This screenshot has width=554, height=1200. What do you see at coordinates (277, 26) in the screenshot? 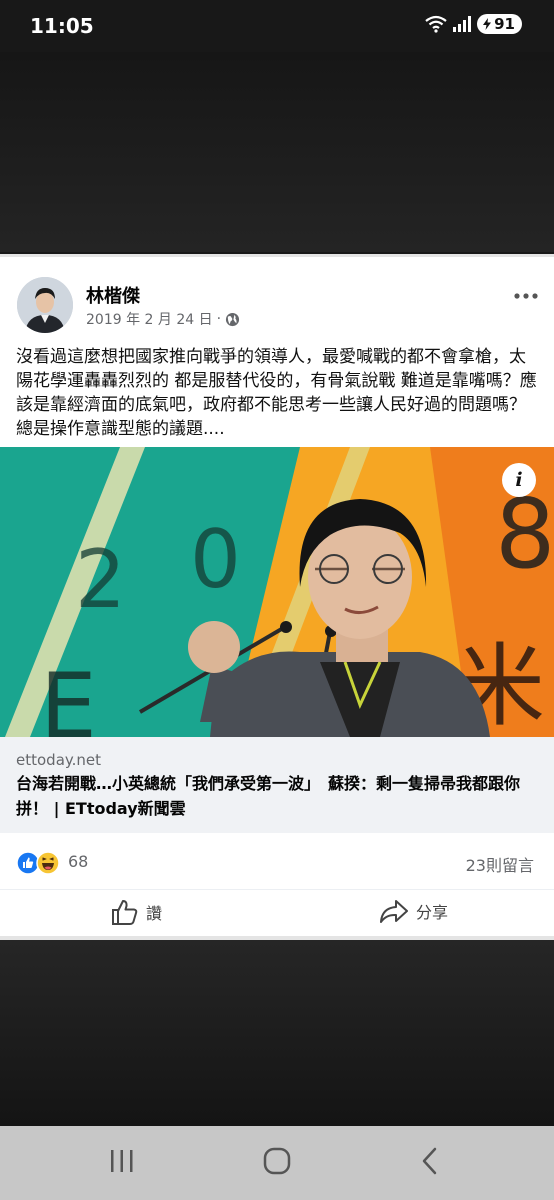
I see `status-bar: 11:05 91` at bounding box center [277, 26].